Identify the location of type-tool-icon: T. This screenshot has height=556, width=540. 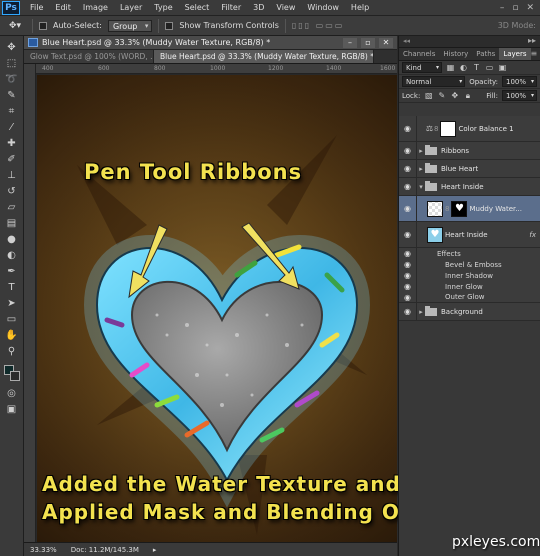
(12, 287).